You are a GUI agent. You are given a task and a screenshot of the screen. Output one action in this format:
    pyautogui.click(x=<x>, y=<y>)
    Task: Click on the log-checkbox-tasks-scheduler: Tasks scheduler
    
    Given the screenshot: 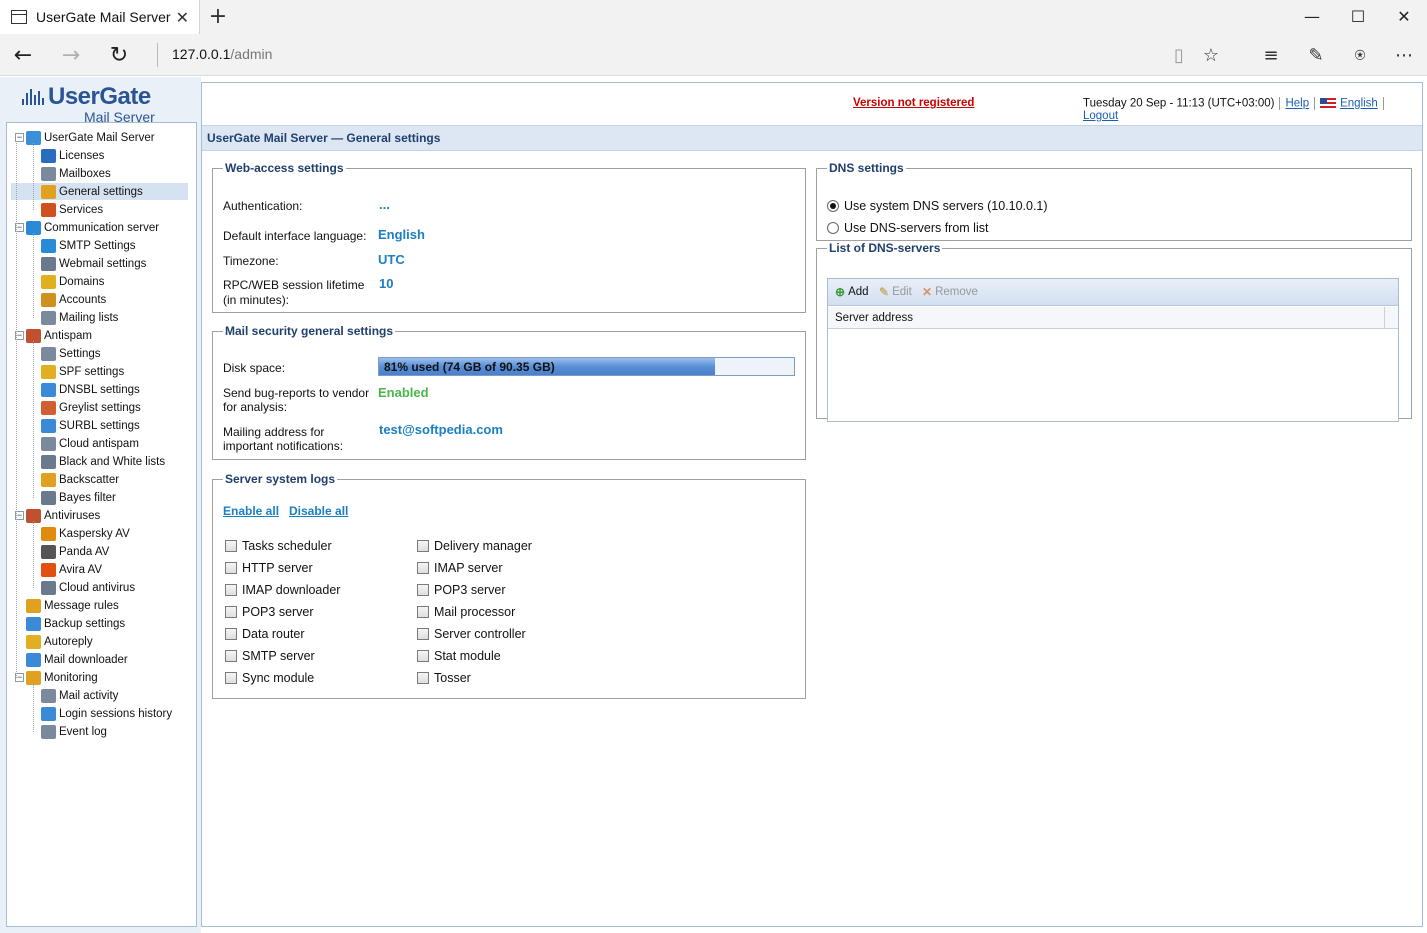 What is the action you would take?
    pyautogui.click(x=278, y=546)
    